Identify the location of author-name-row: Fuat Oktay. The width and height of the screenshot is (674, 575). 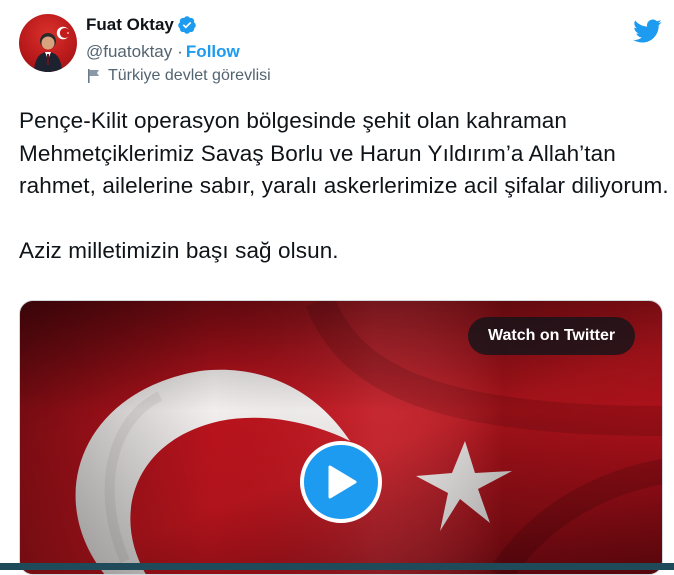
(141, 25).